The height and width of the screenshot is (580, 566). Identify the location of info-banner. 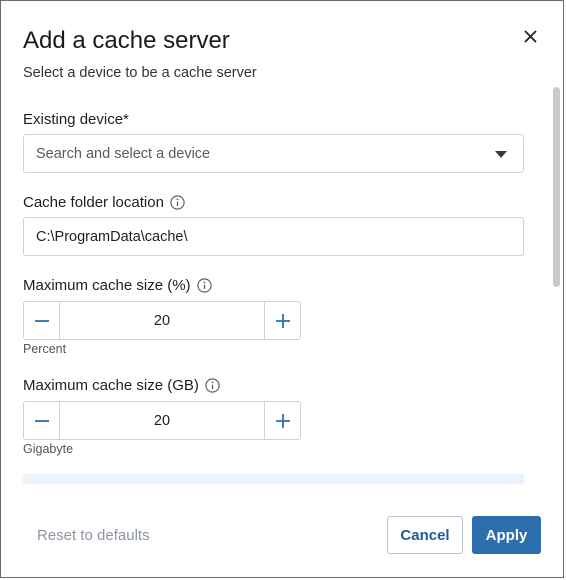
(273, 479).